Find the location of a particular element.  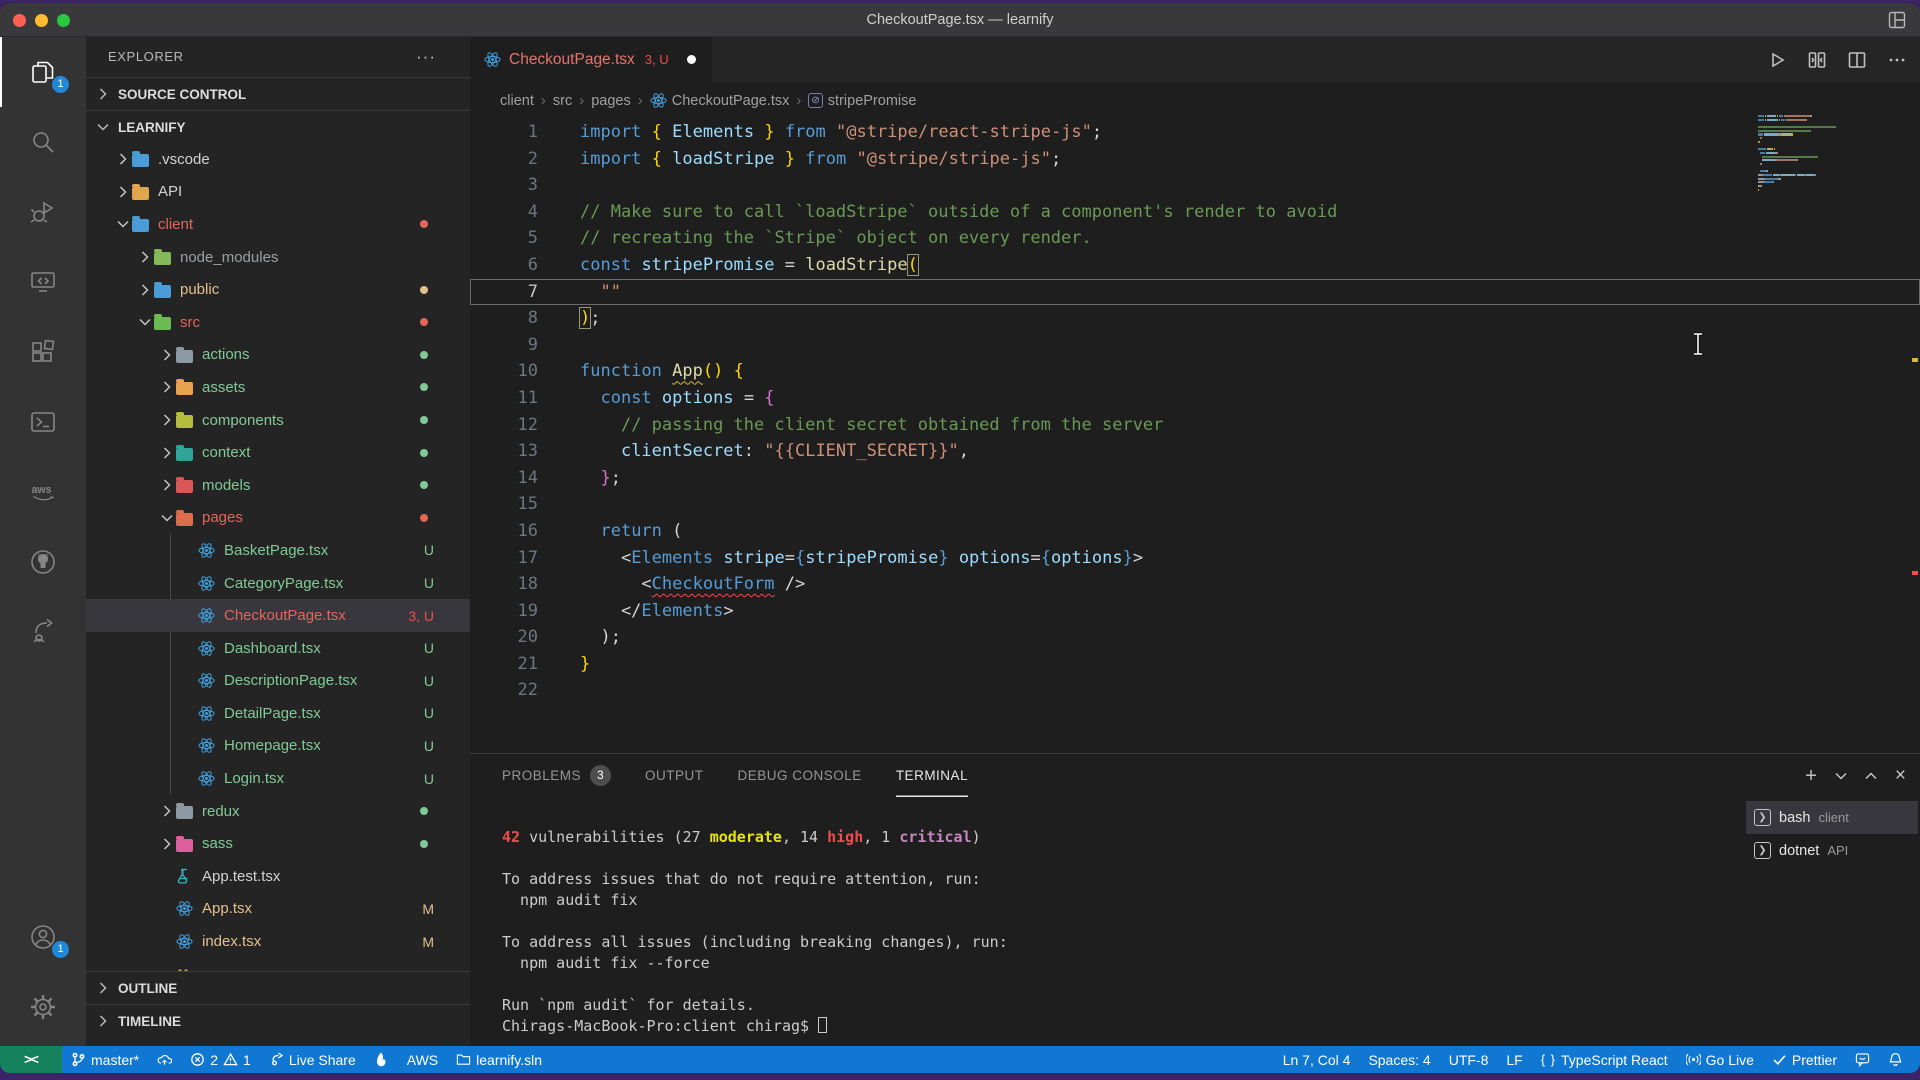

panel-tab-output: OUTPUT is located at coordinates (674, 775).